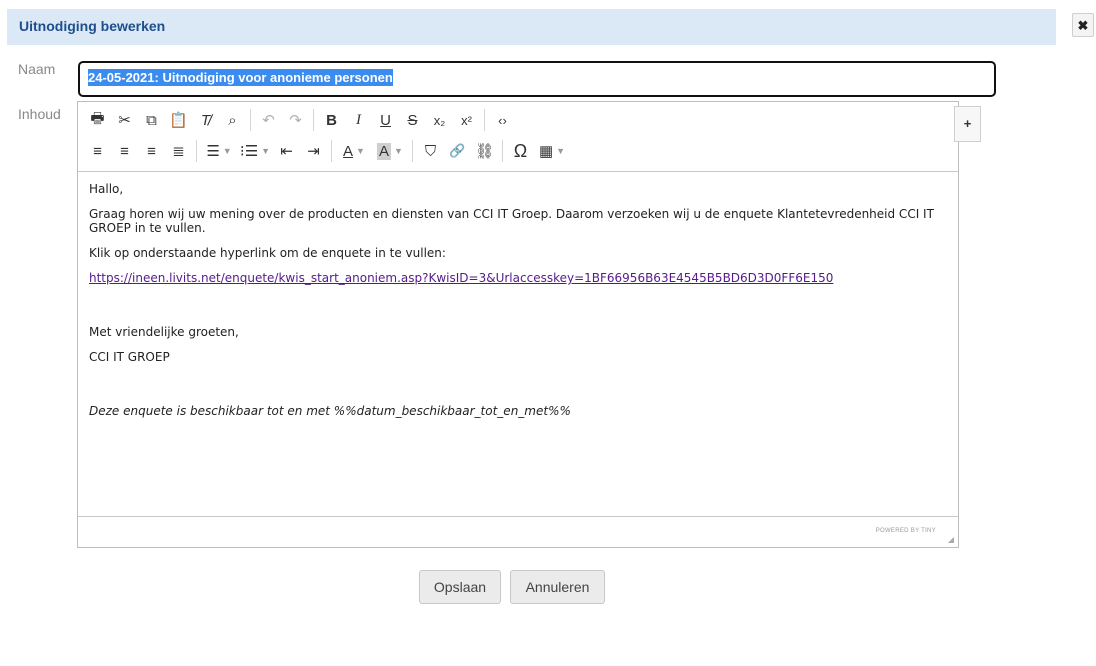  Describe the element at coordinates (151, 151) in the screenshot. I see `align-right-icon: ≡` at that location.